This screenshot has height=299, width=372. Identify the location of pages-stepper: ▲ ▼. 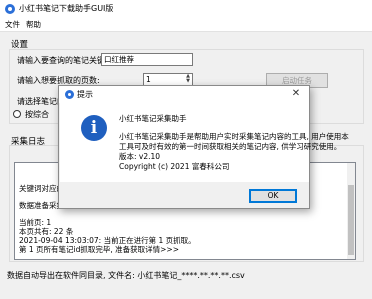
(188, 79).